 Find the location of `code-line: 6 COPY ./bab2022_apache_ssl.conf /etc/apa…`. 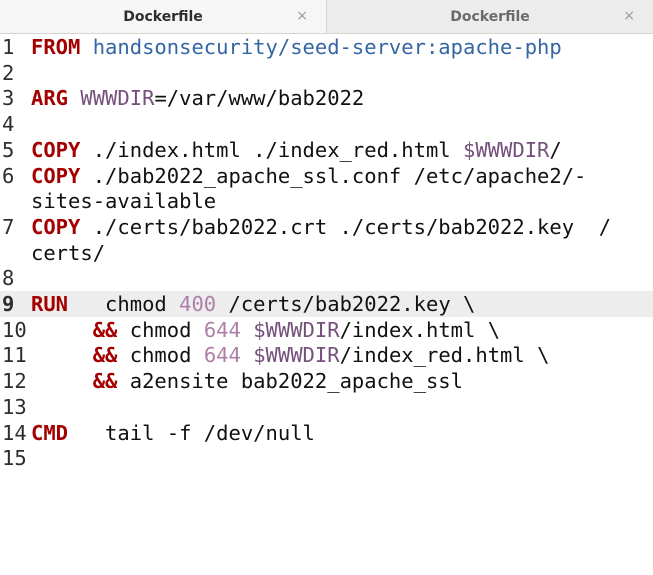

code-line: 6 COPY ./bab2022_apache_ssl.conf /etc/apa… is located at coordinates (326, 176).